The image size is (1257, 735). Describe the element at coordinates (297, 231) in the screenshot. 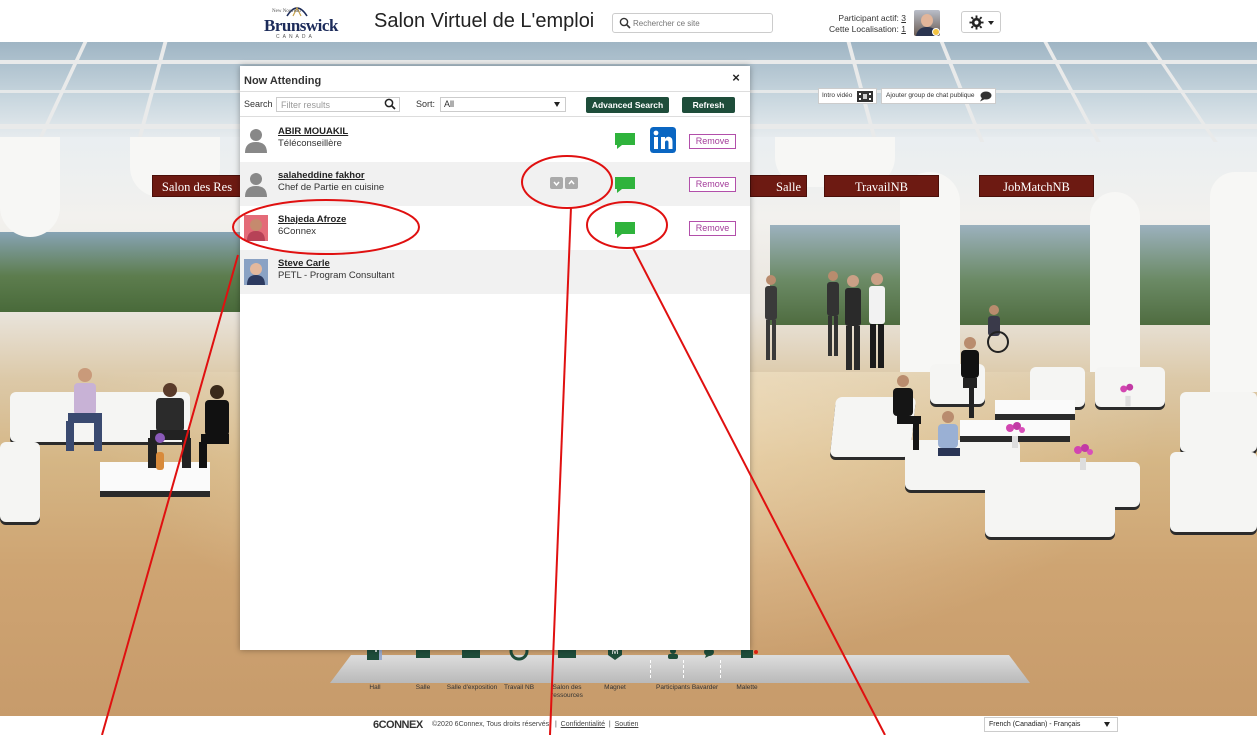

I see `attendee-title: 6Connex` at that location.